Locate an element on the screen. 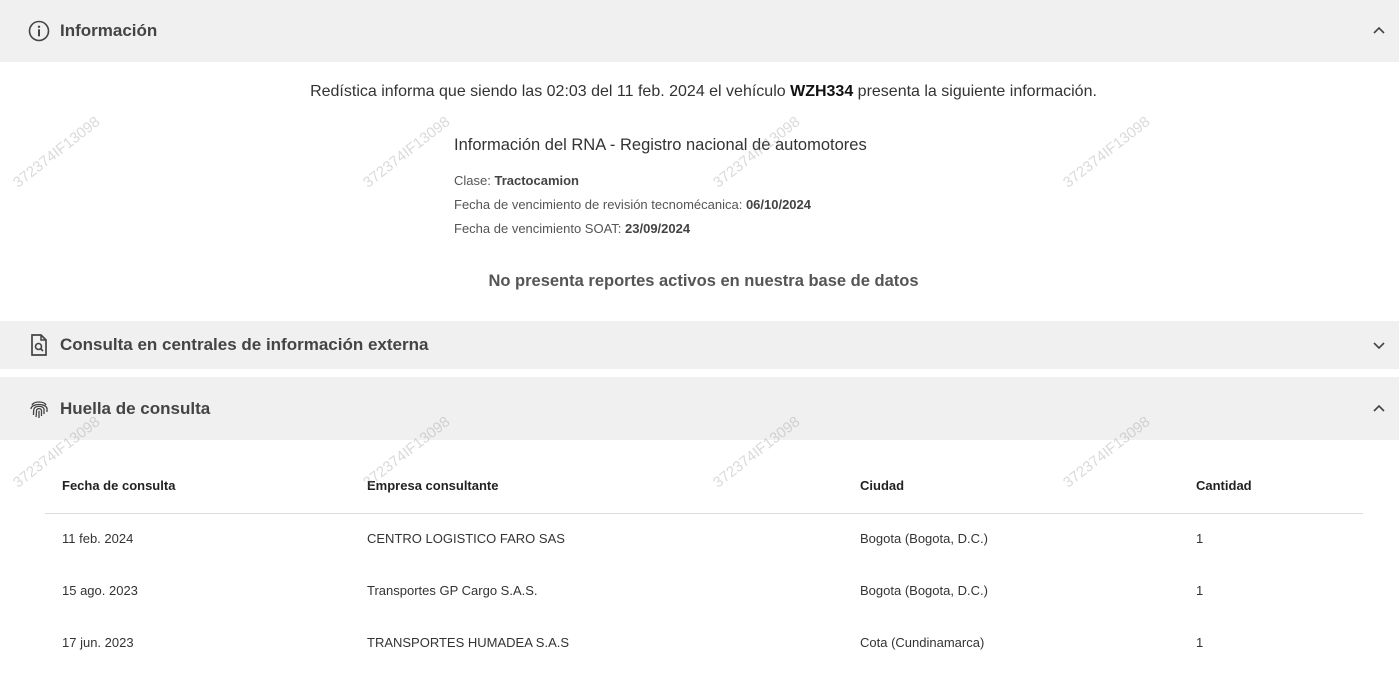 The width and height of the screenshot is (1399, 698). document-search-icon is located at coordinates (39, 345).